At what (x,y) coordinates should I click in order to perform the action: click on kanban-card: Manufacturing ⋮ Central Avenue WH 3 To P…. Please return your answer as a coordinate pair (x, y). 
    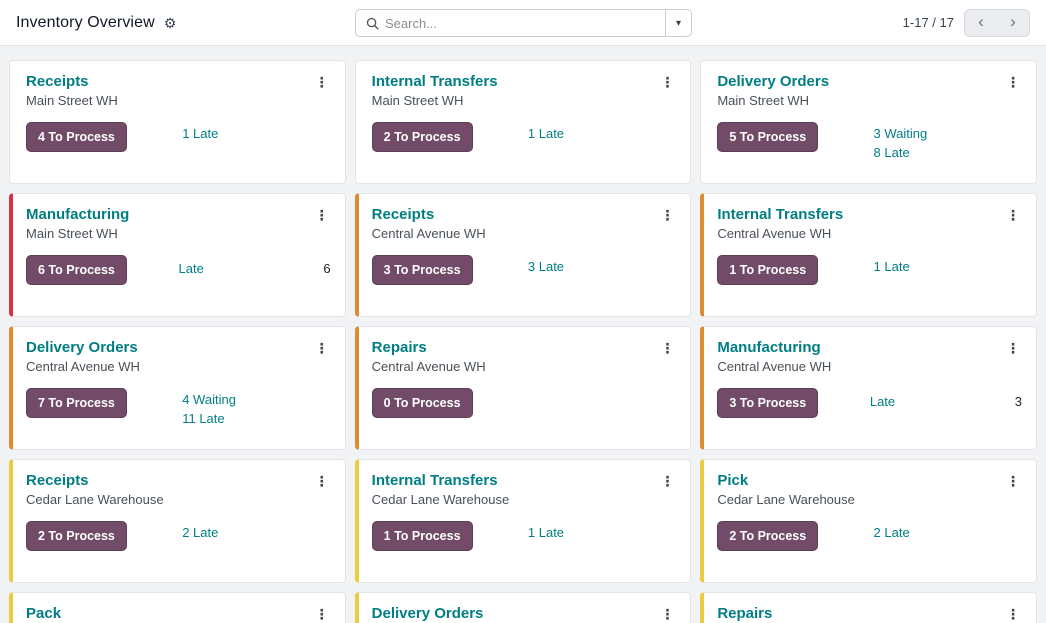
    Looking at the image, I should click on (868, 388).